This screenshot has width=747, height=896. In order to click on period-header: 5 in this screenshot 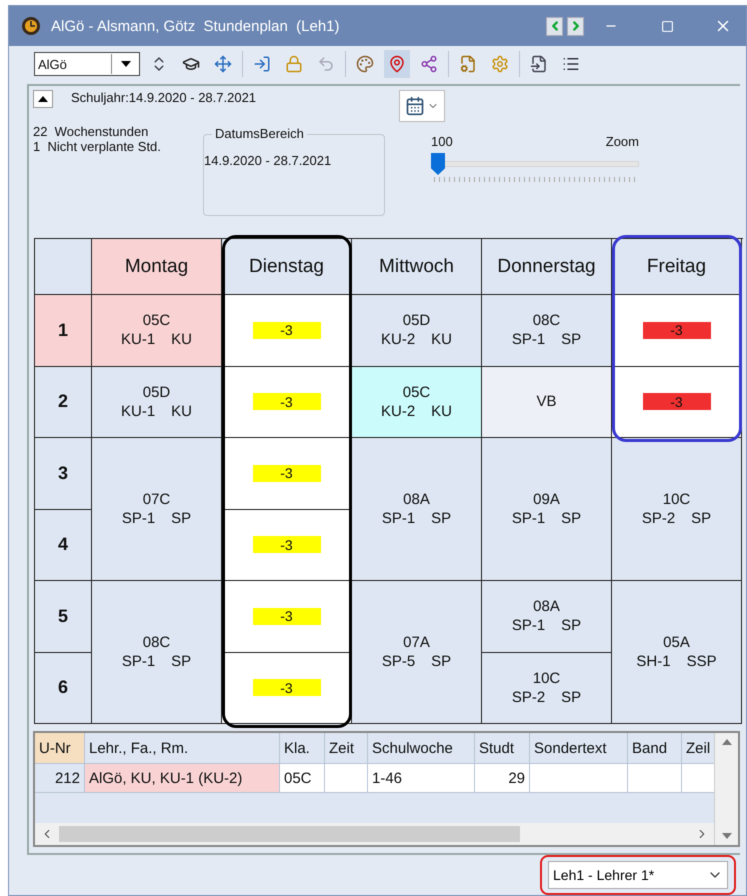, I will do `click(63, 616)`.